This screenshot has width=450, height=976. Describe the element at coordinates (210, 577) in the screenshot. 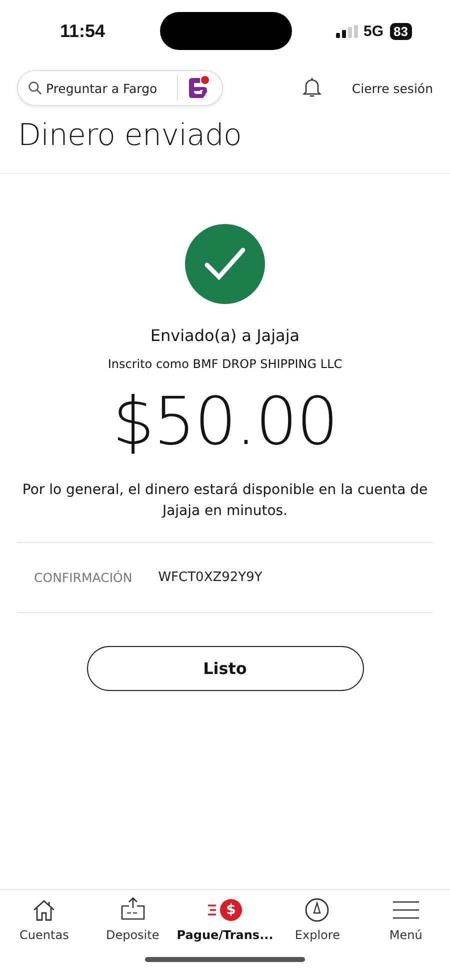

I see `confirmation-number: WFCT0XZ92Y9Y` at that location.